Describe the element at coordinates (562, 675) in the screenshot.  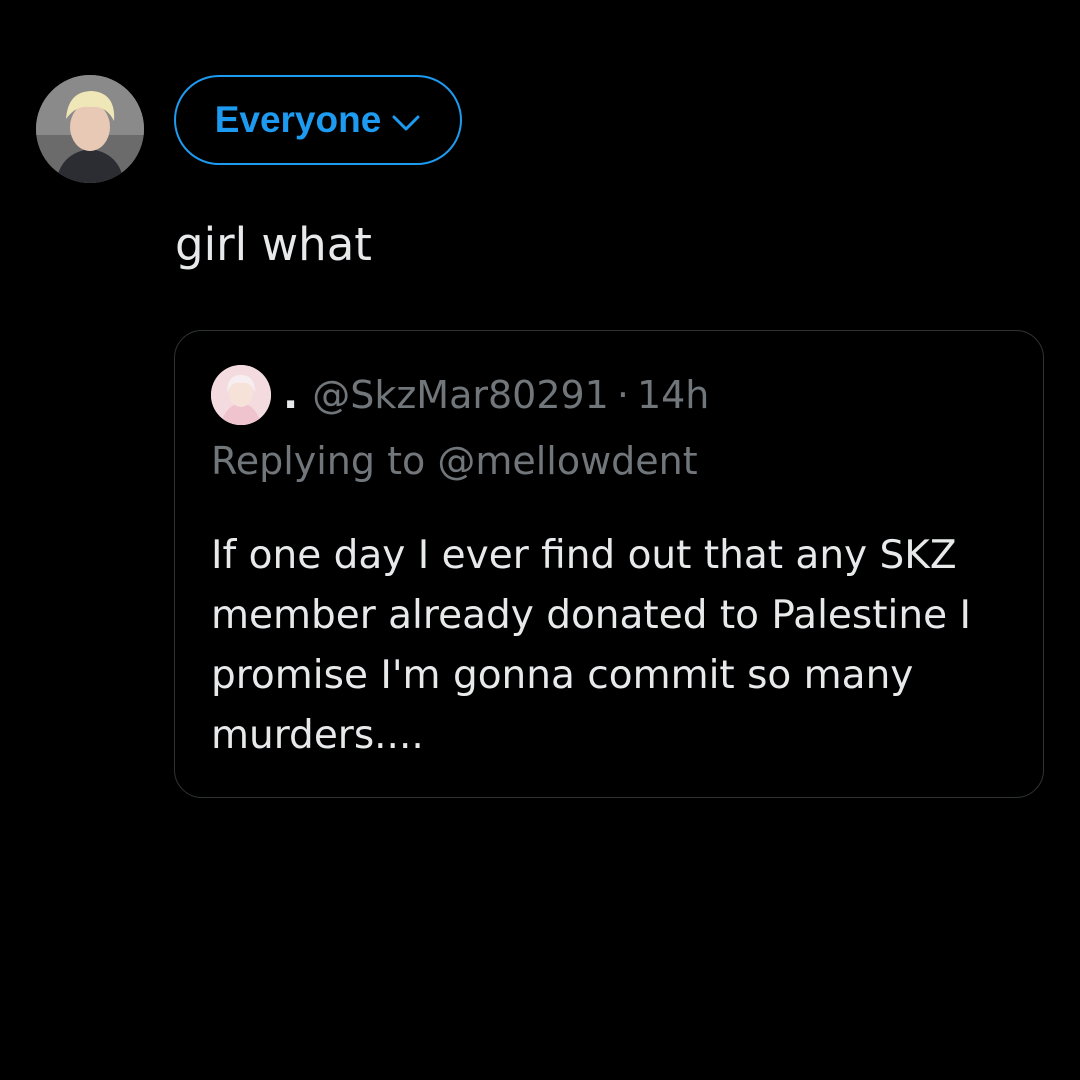
I see `quoted-body-line: promise I'm gonna commit so many` at that location.